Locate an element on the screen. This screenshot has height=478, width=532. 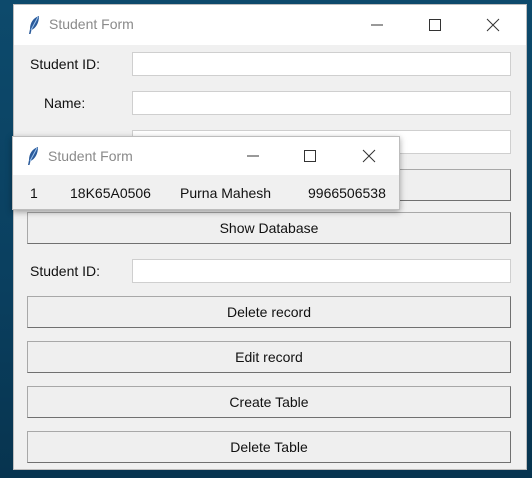
record-index: 1 is located at coordinates (34, 193).